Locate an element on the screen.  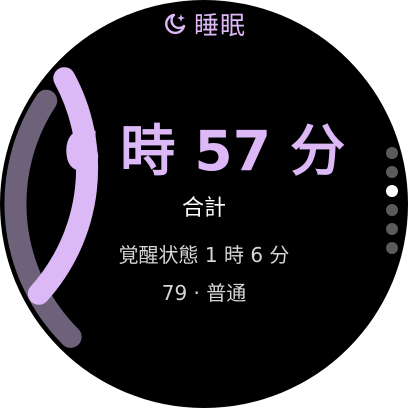
total-label: 合計 is located at coordinates (203, 208).